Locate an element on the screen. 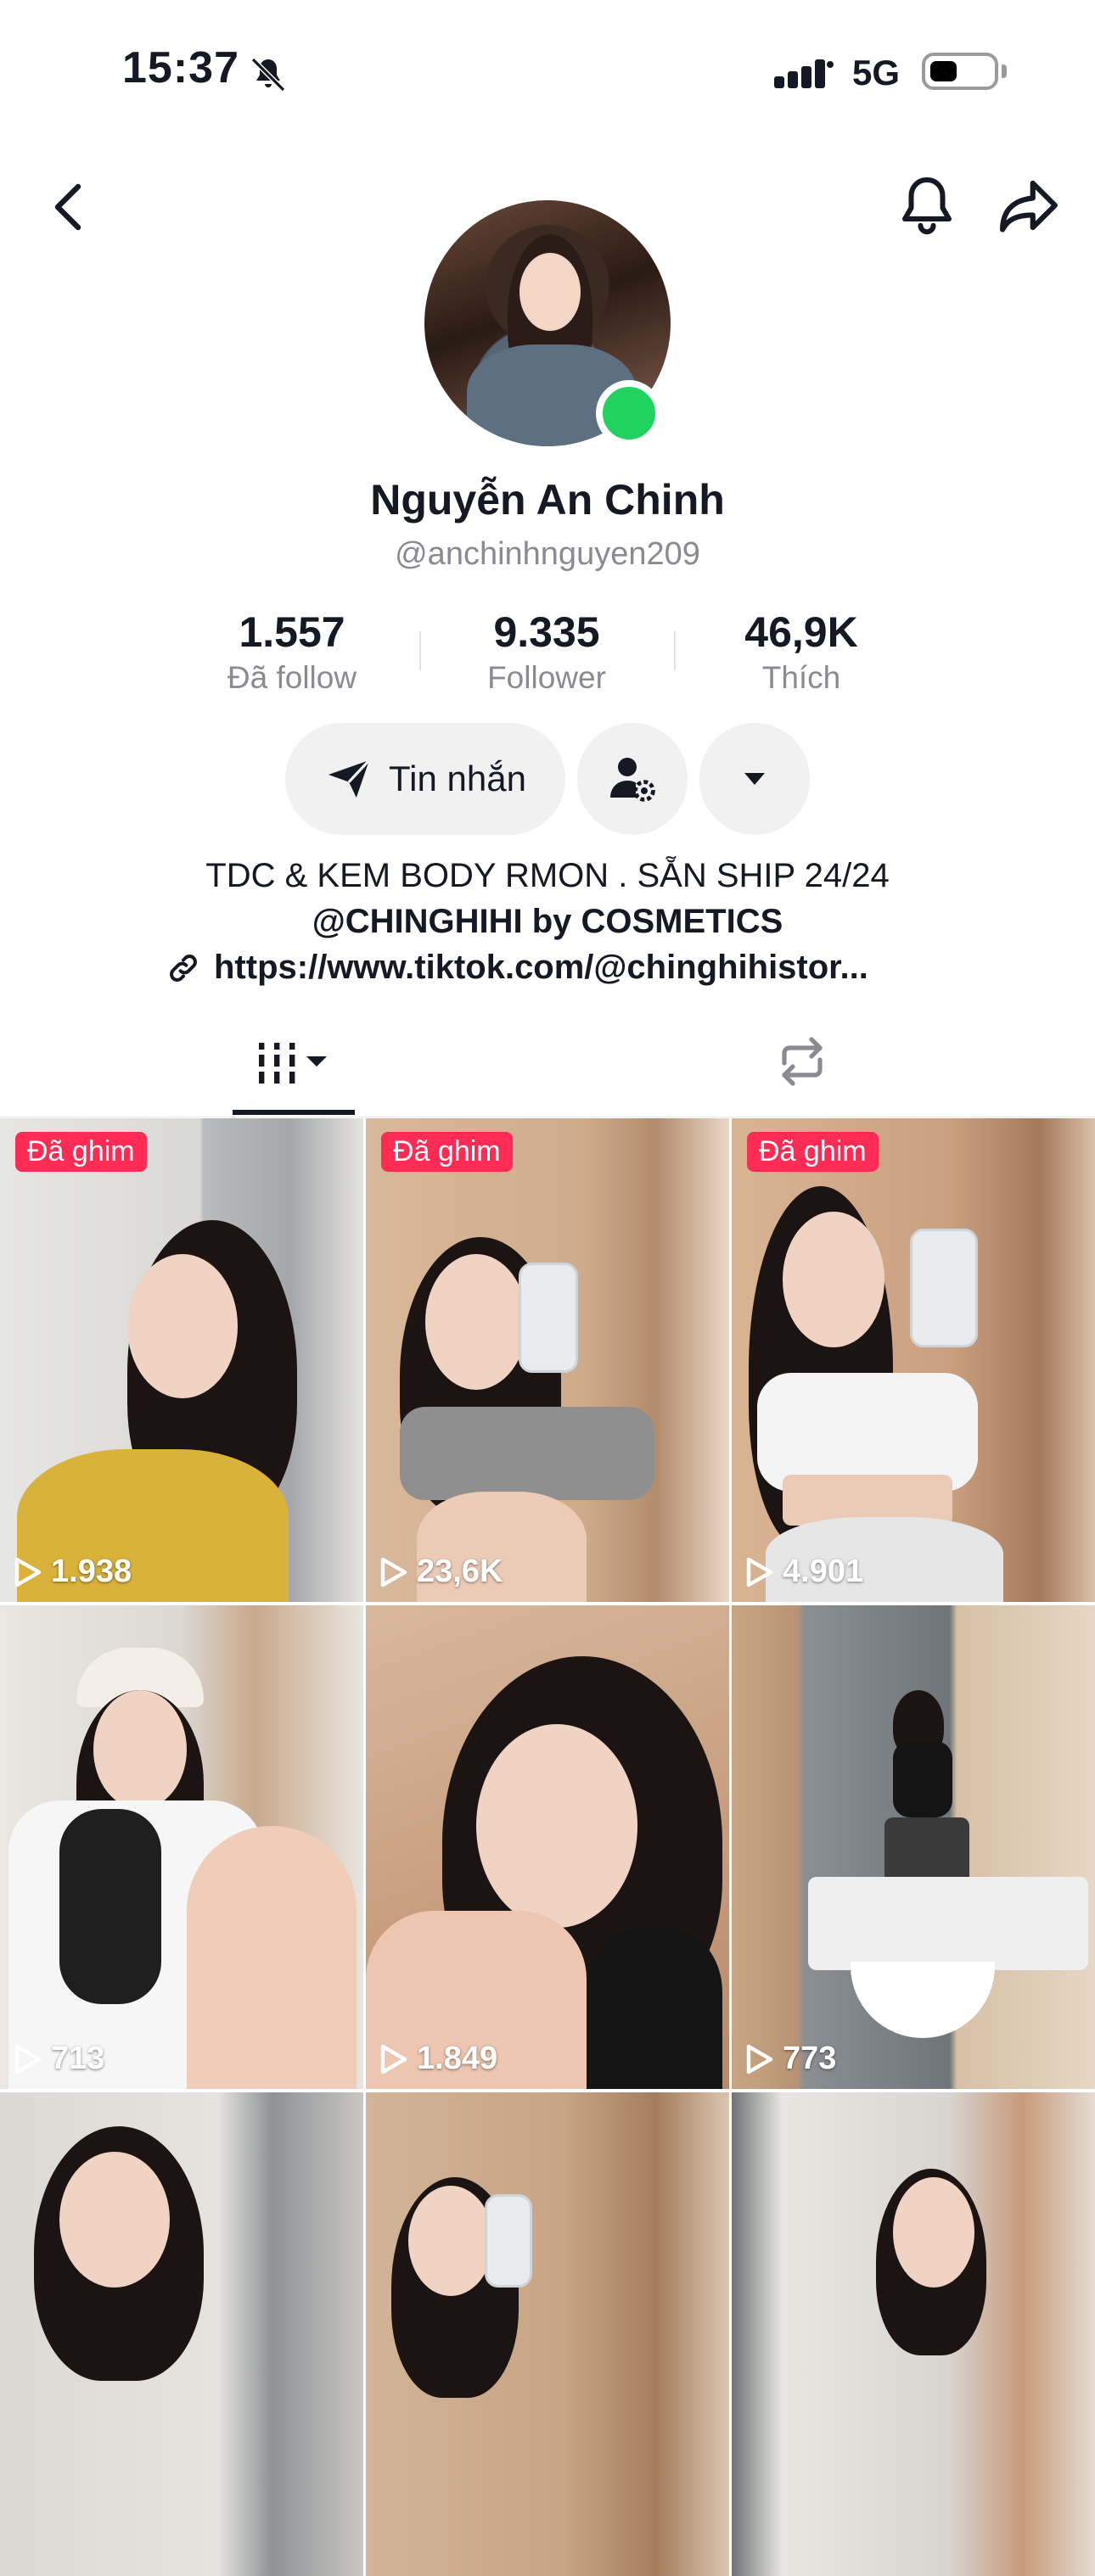 This screenshot has width=1095, height=2576. link-icon is located at coordinates (183, 968).